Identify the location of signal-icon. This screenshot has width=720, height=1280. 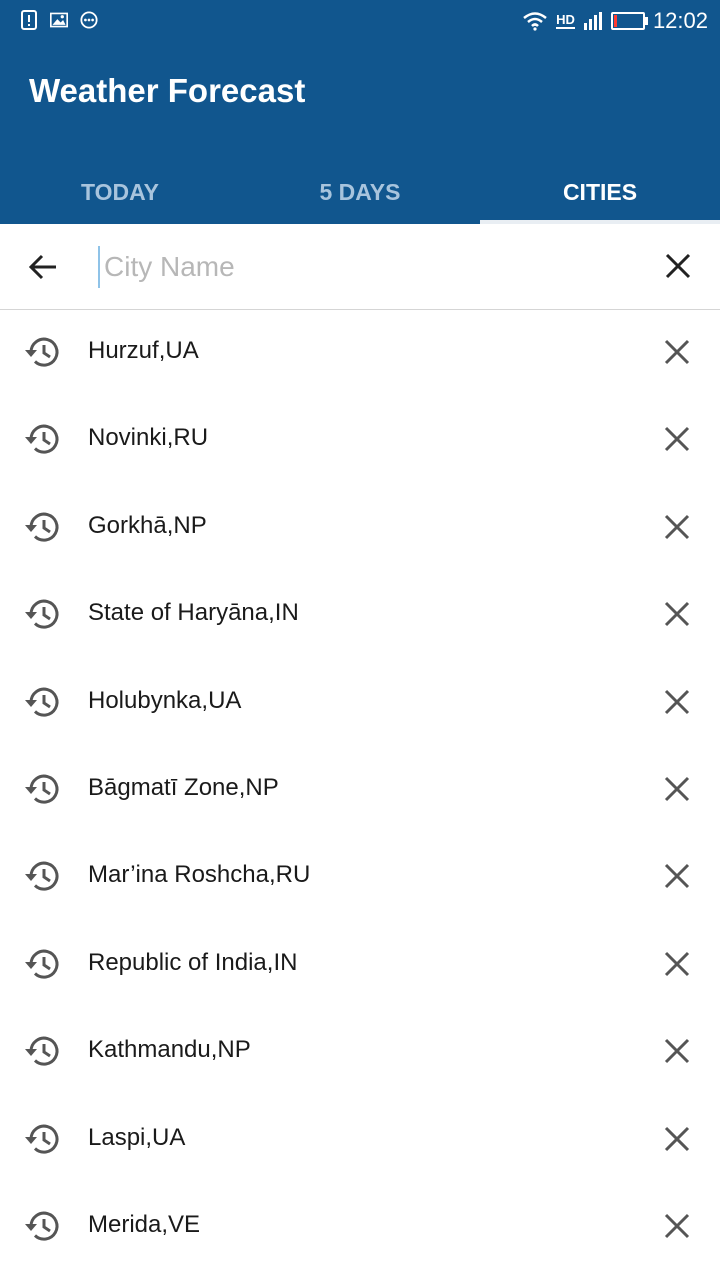
(593, 21).